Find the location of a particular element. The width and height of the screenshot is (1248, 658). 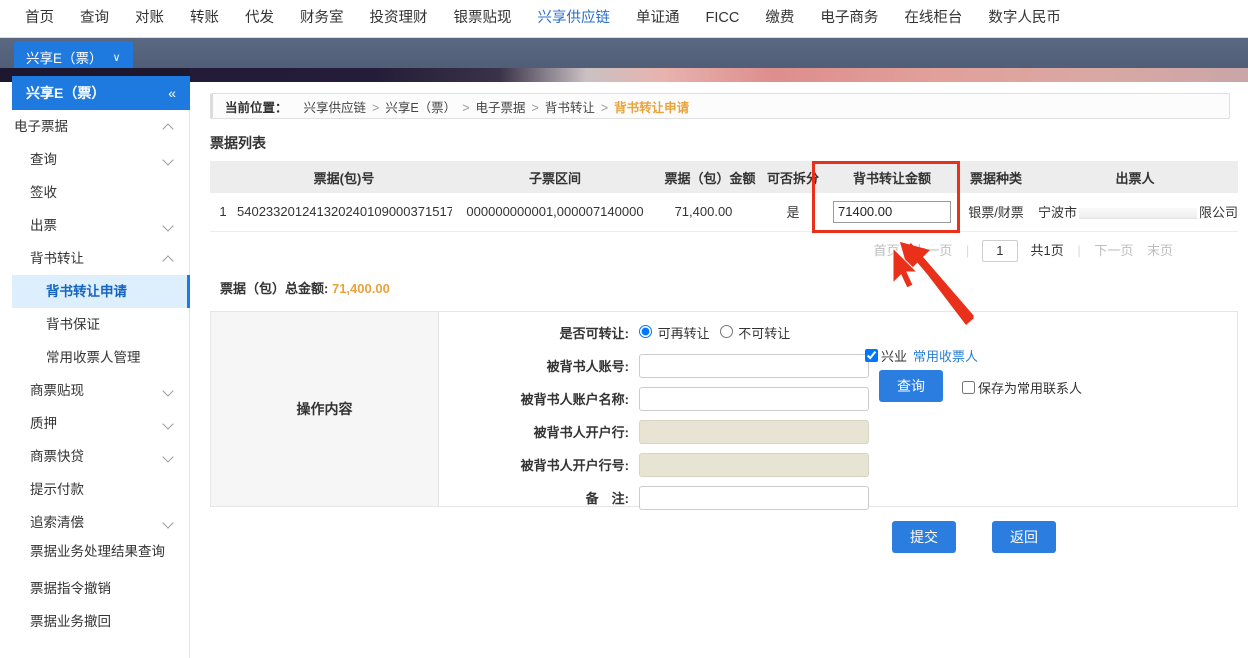

sidebar-item-6: 背书保证 is located at coordinates (101, 324).